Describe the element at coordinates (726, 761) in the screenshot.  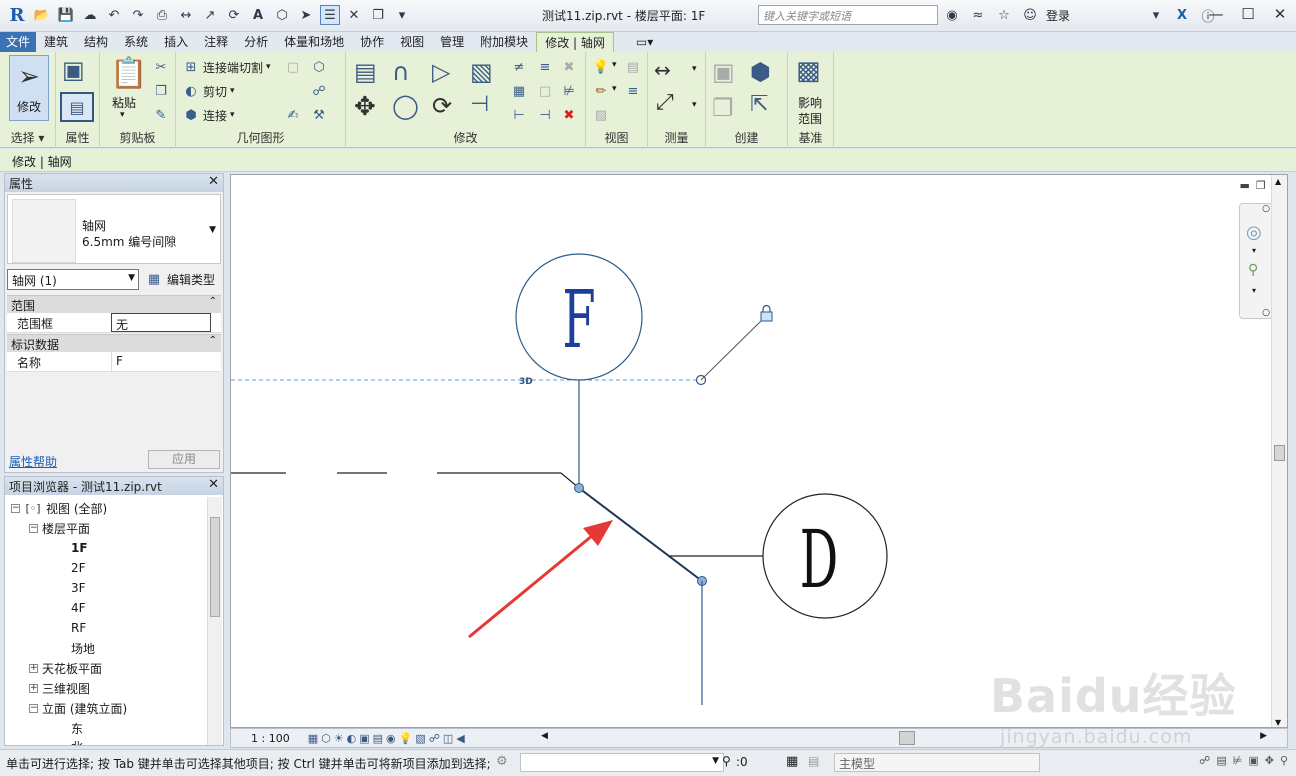
I see `filter-icon: ⚲` at that location.